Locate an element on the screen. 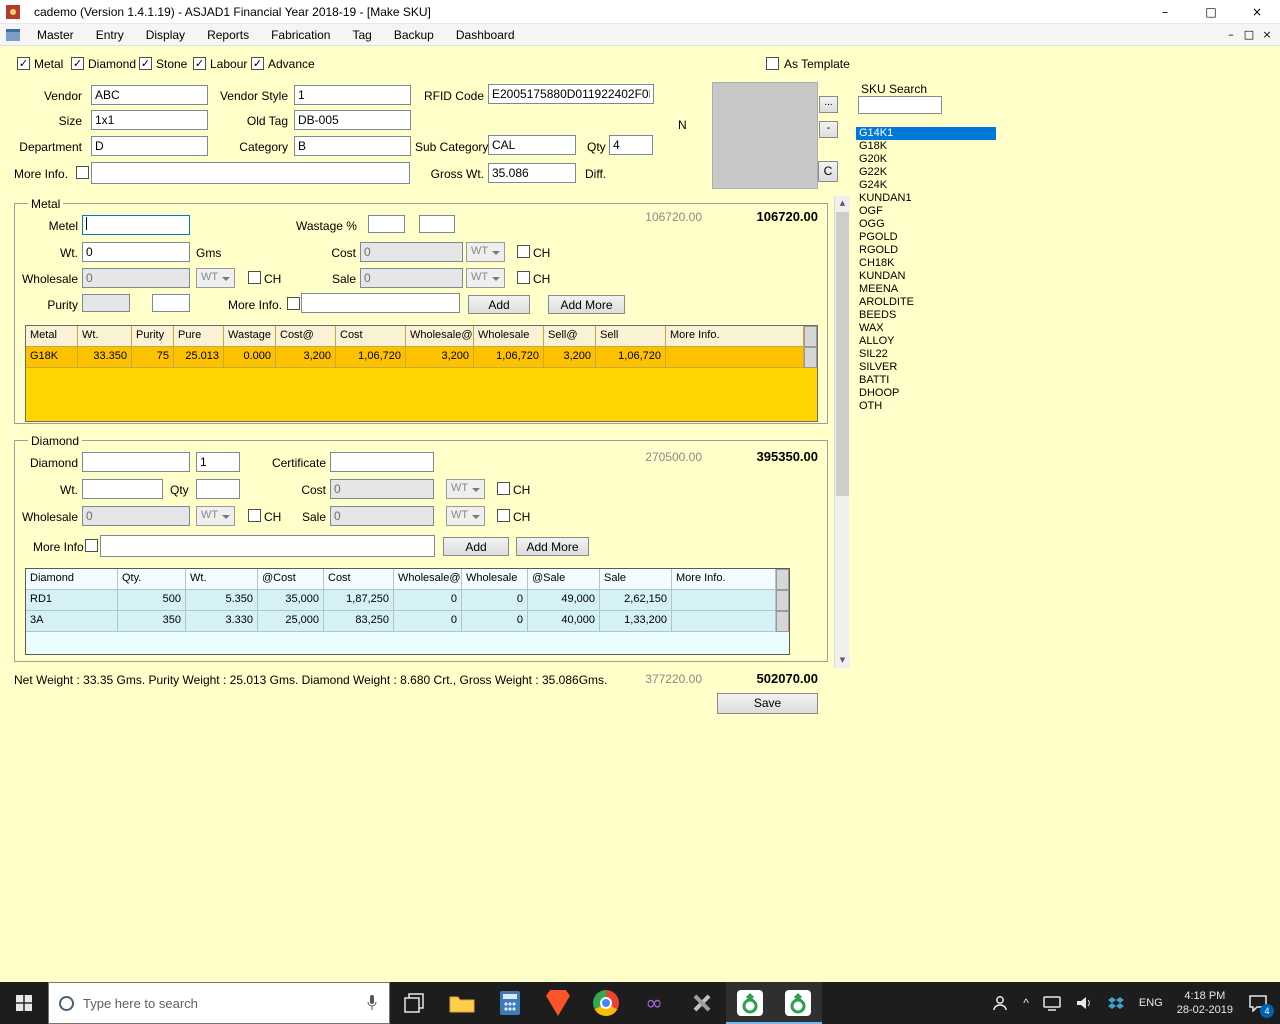 This screenshot has height=1024, width=1280. advance-checkbox: ✓ is located at coordinates (257, 63).